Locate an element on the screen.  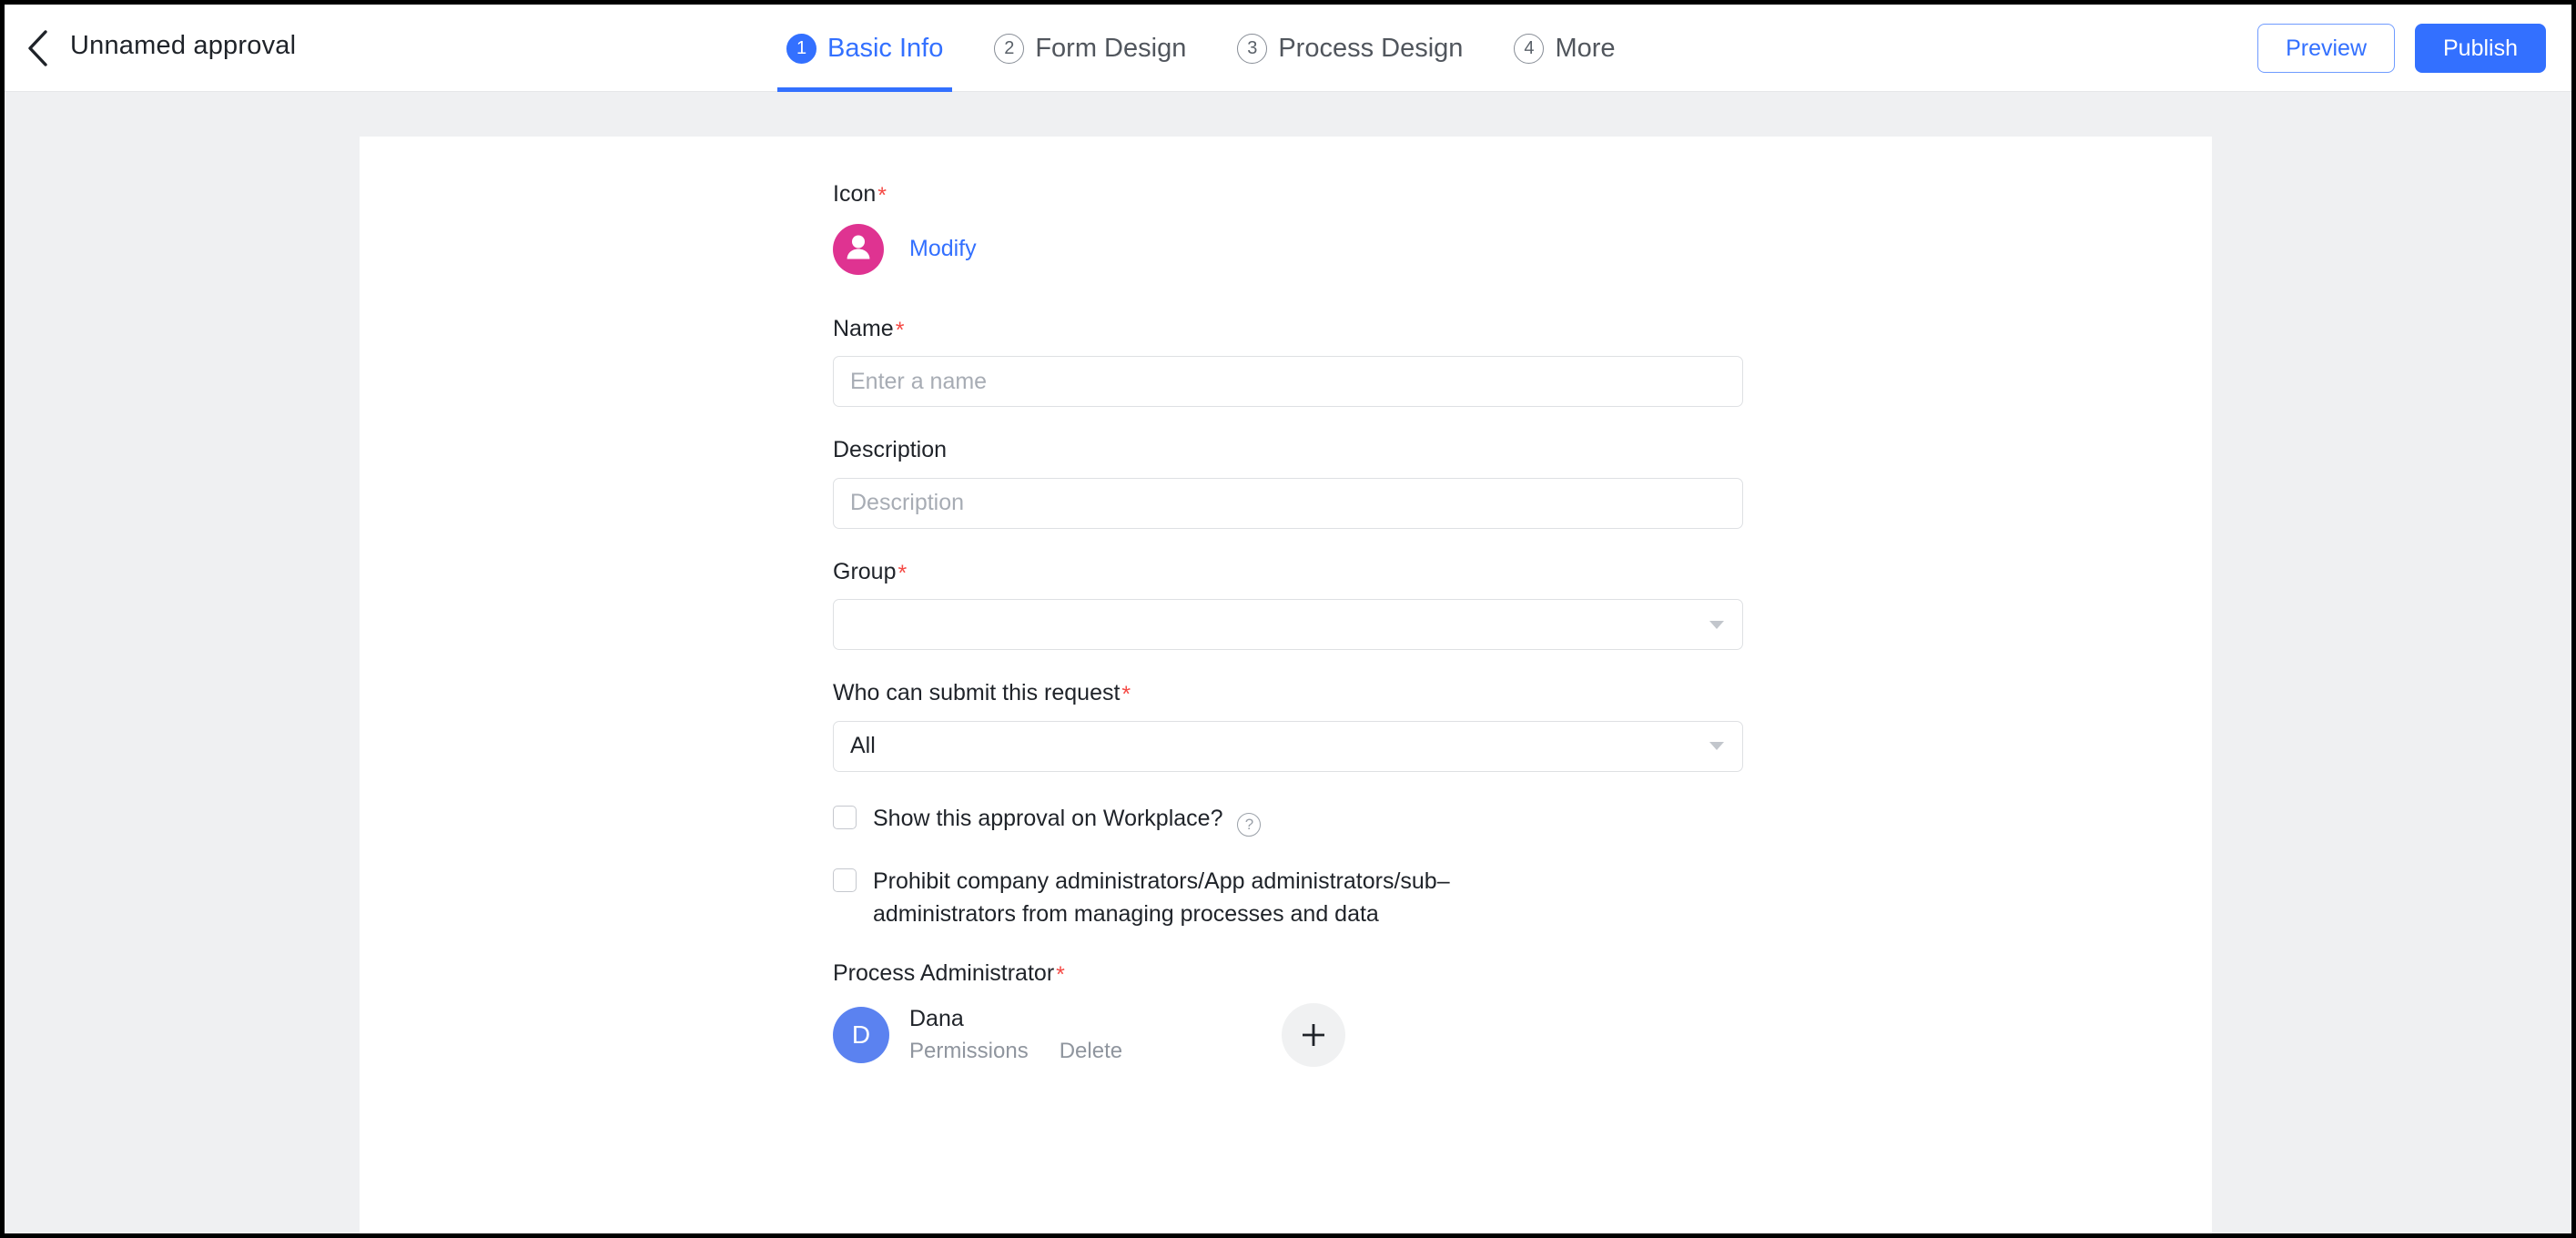
tab-process-design: 3 Process Design is located at coordinates (1349, 48).